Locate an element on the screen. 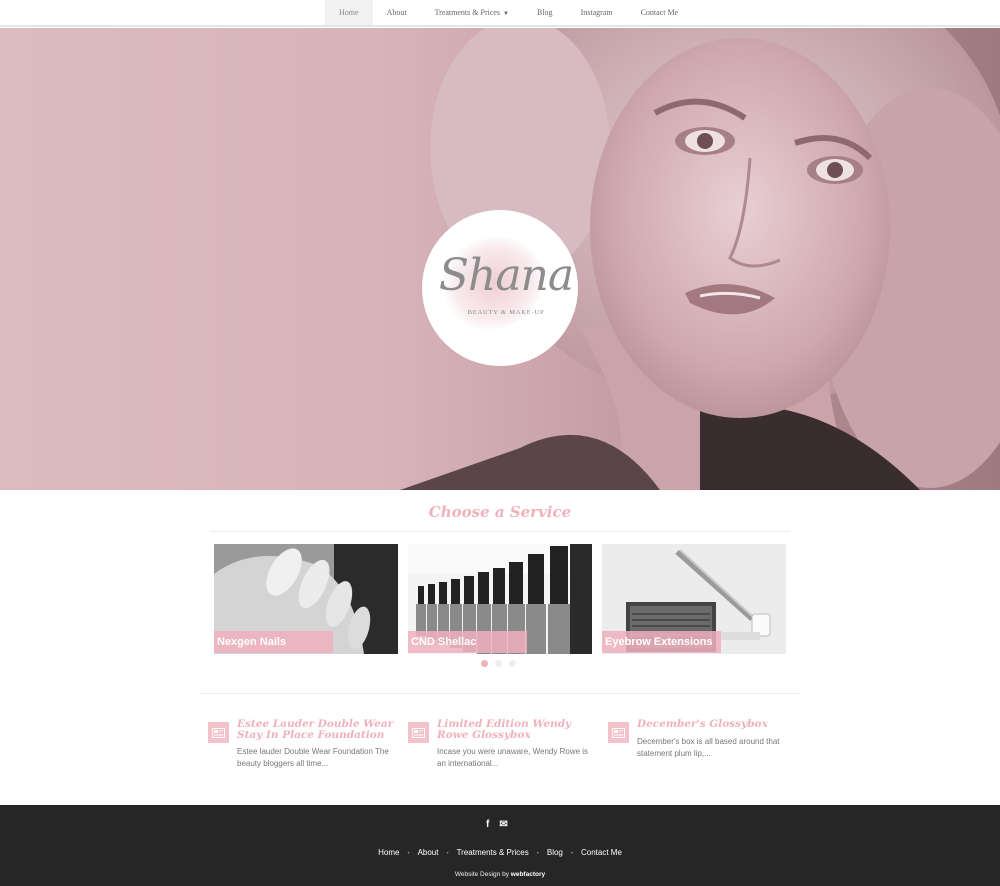  carousel-pagination is located at coordinates (498, 663).